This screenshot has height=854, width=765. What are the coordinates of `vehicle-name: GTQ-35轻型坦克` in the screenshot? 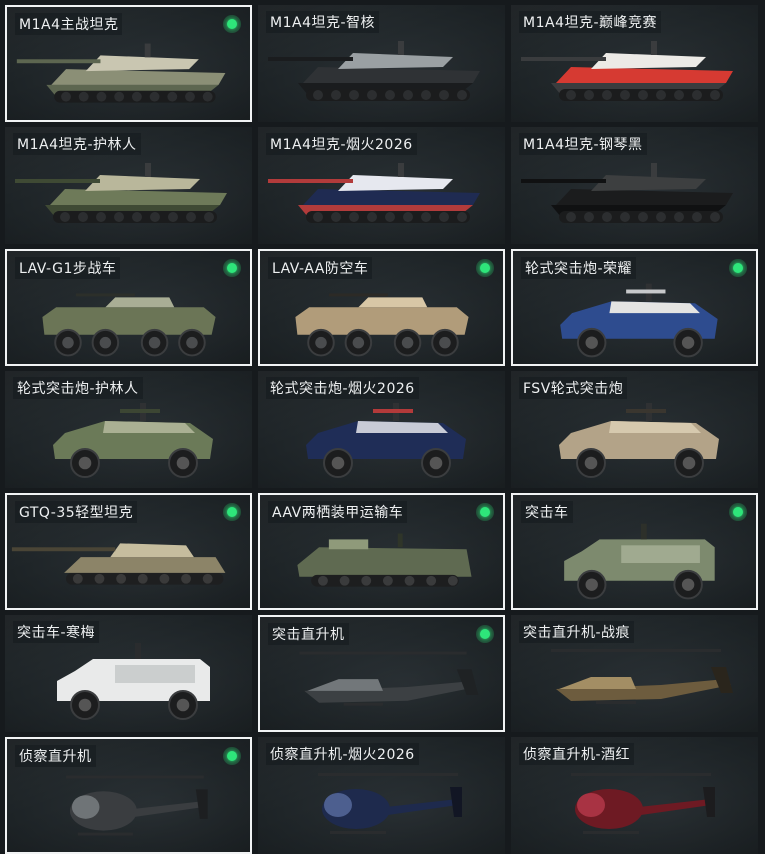 It's located at (76, 512).